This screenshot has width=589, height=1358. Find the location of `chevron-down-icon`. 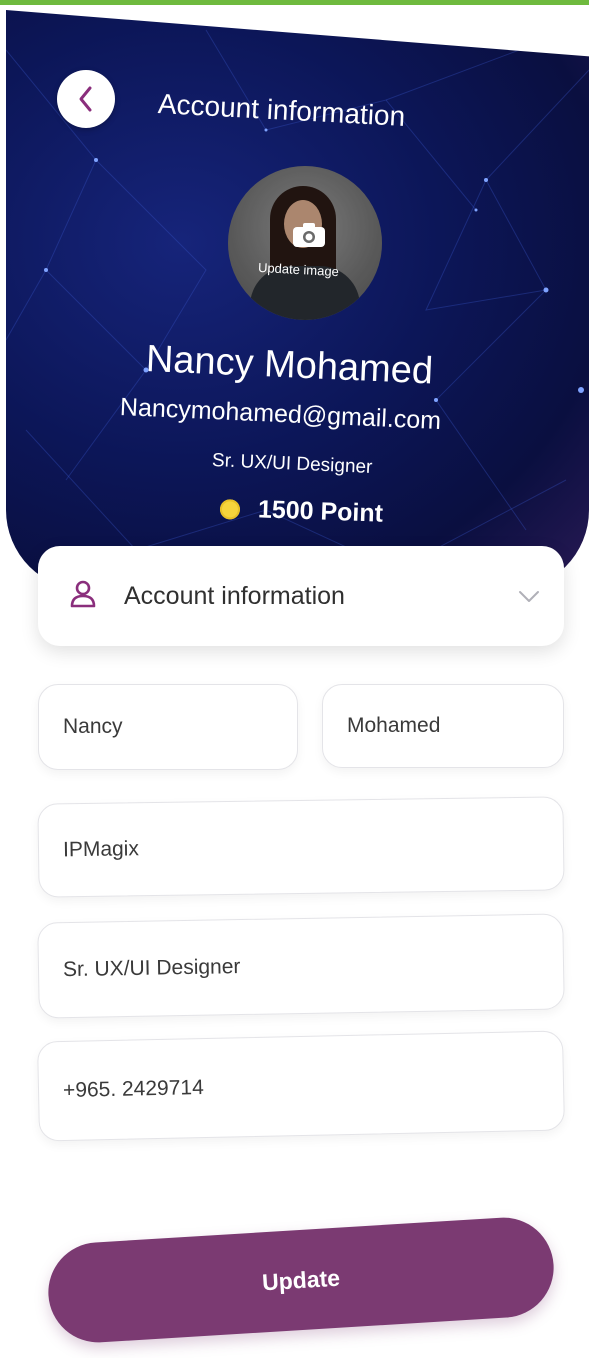

chevron-down-icon is located at coordinates (529, 597).